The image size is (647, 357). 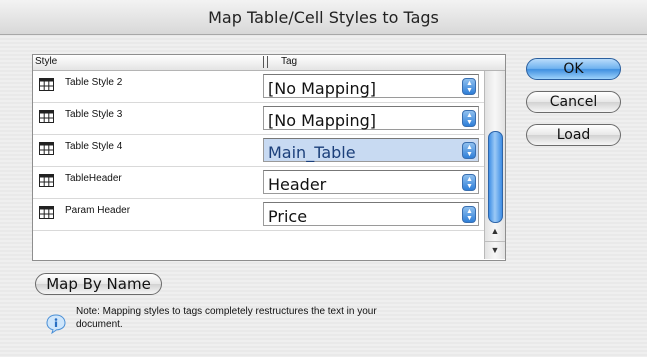 What do you see at coordinates (573, 135) in the screenshot?
I see `load-button: Load` at bounding box center [573, 135].